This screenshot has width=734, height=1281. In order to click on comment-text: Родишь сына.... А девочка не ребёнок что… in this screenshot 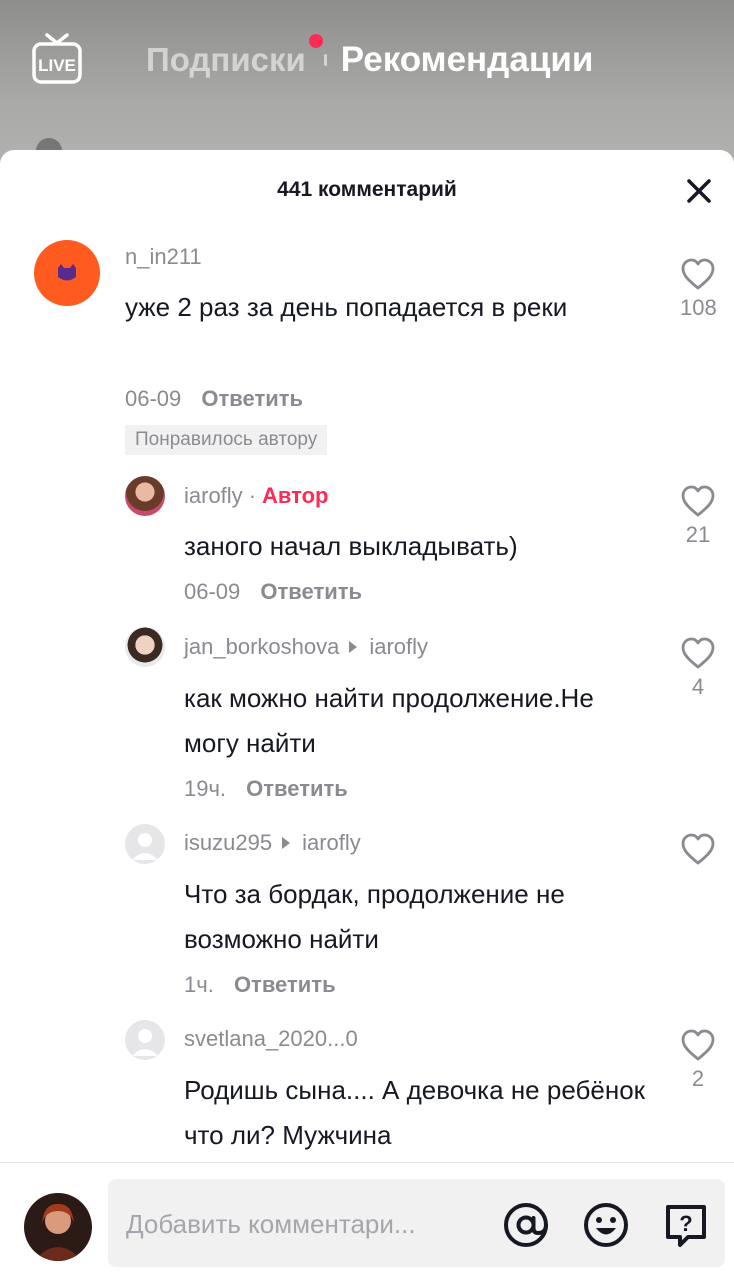, I will do `click(415, 1112)`.